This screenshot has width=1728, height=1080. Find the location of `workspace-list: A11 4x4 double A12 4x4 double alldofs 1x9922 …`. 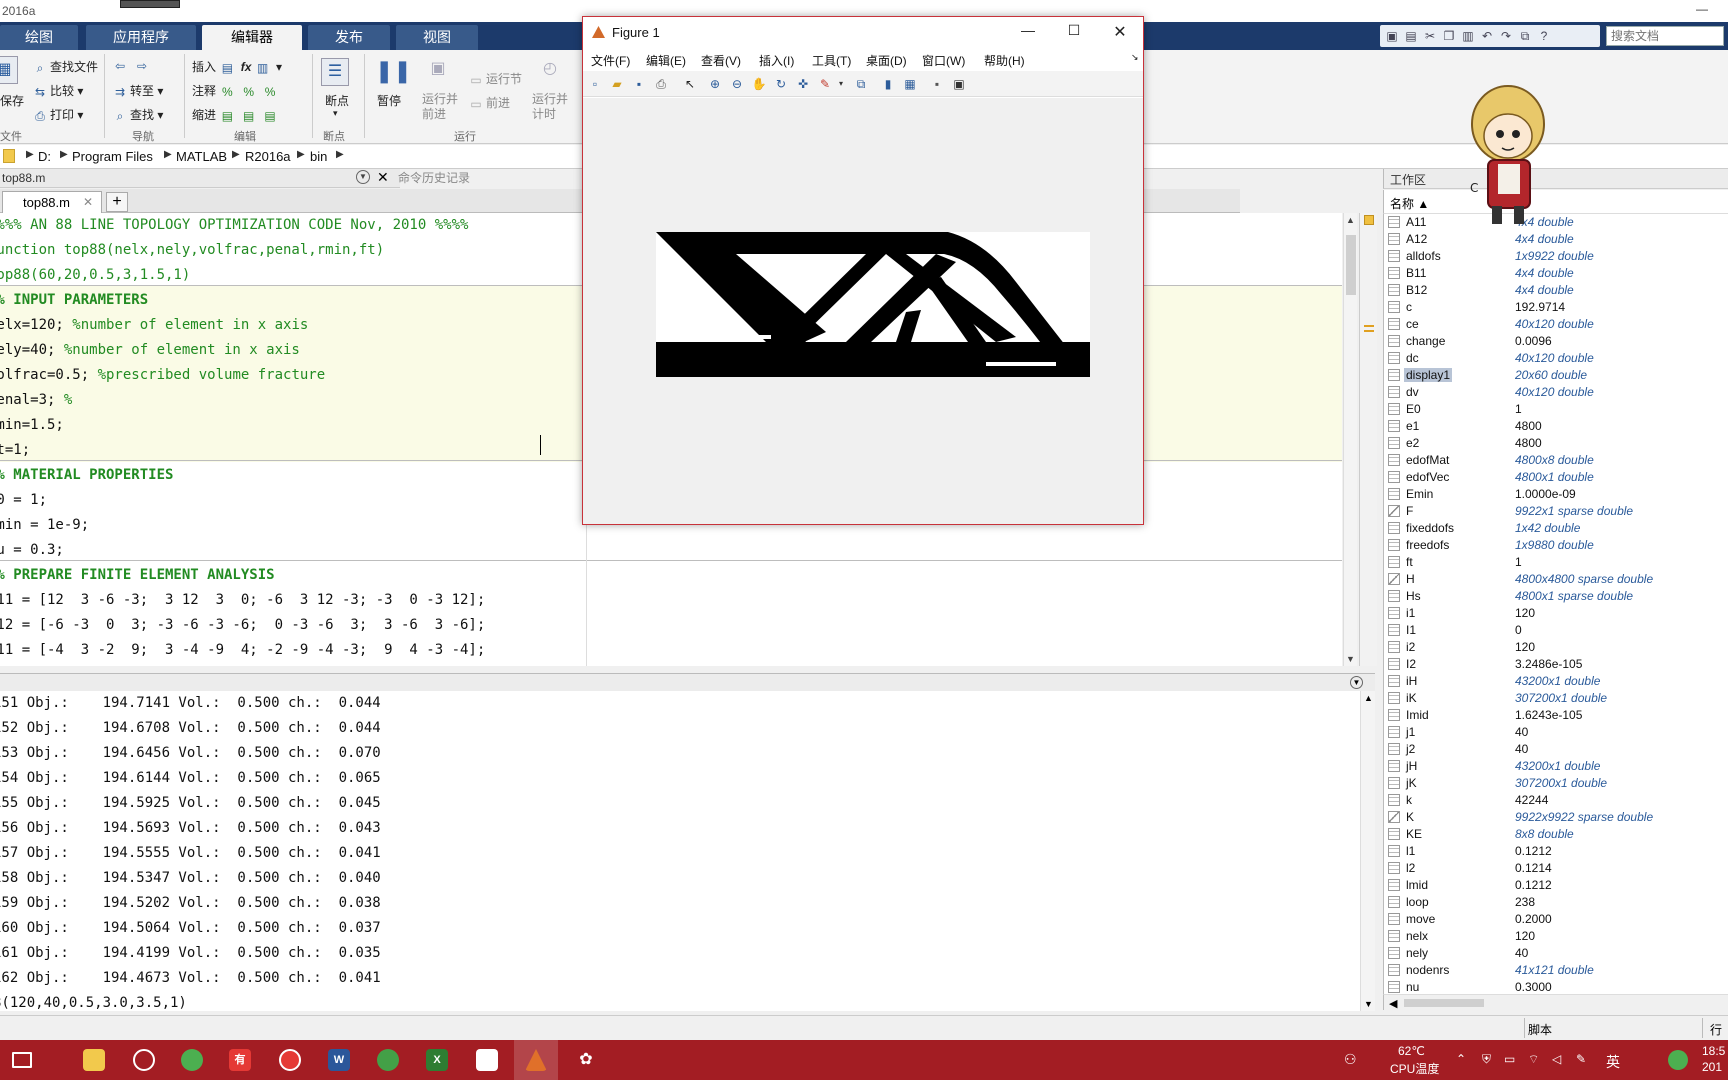

workspace-list: A11 4x4 double A12 4x4 double alldofs 1x9922 … is located at coordinates (1555, 604).